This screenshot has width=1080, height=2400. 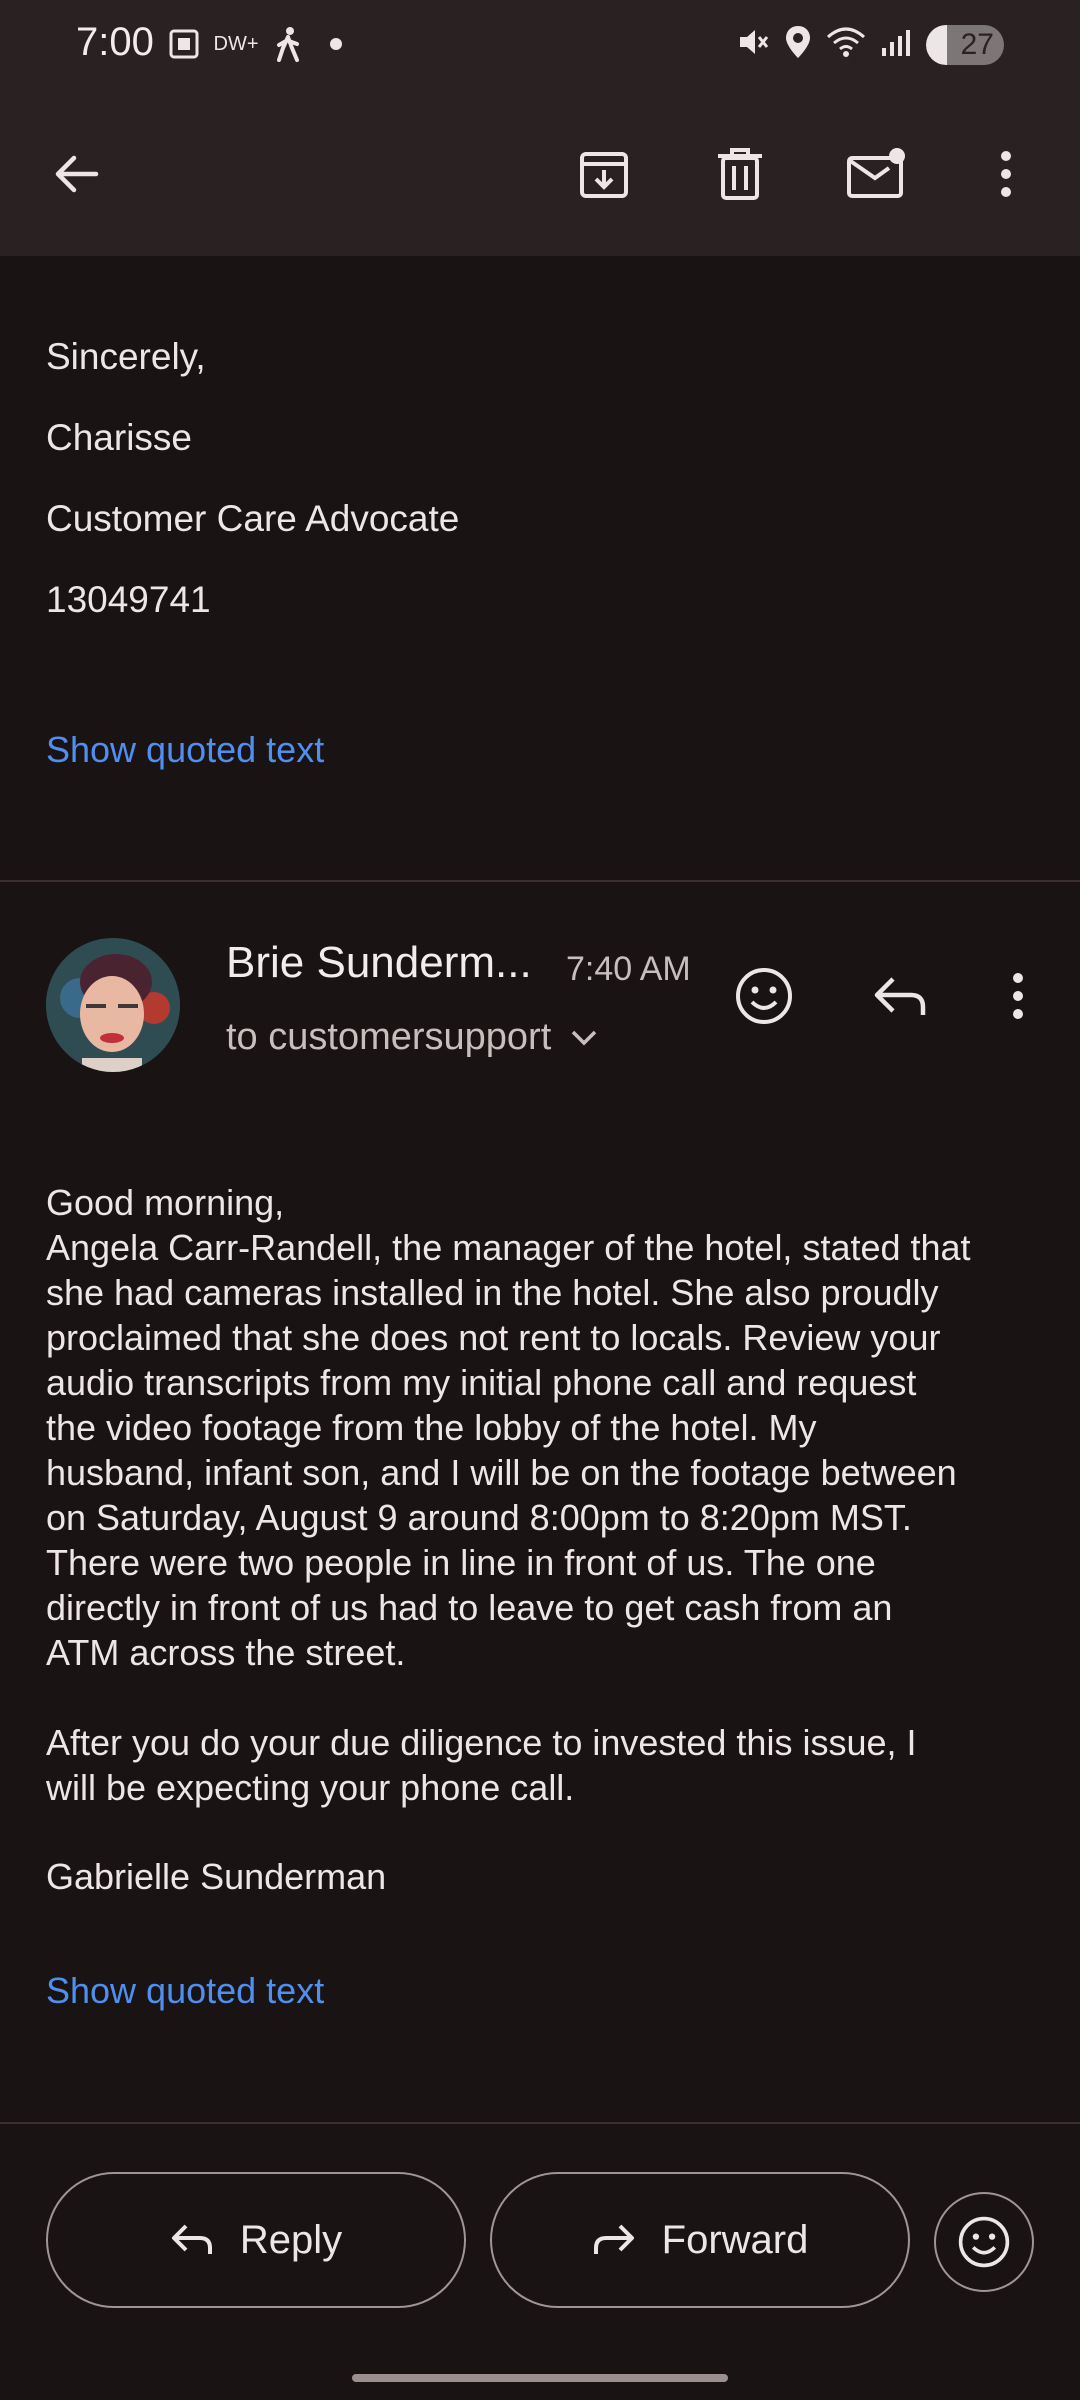 I want to click on status-bar: 7:00 DW+ 27, so click(x=540, y=46).